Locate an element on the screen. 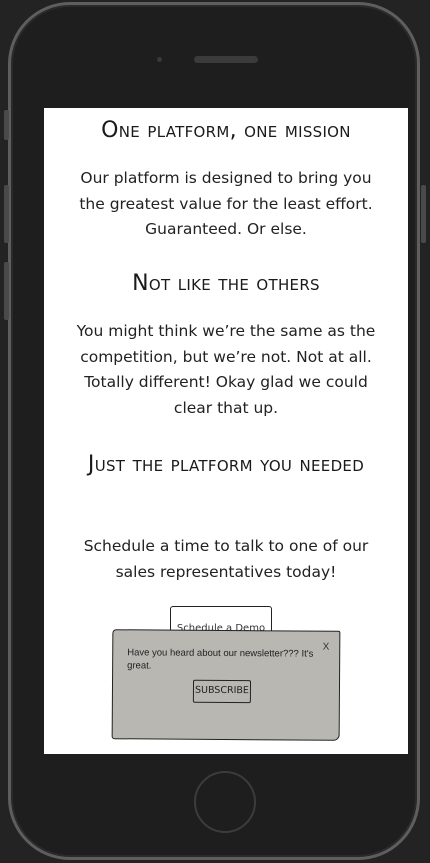  mute-switch is located at coordinates (6, 125).